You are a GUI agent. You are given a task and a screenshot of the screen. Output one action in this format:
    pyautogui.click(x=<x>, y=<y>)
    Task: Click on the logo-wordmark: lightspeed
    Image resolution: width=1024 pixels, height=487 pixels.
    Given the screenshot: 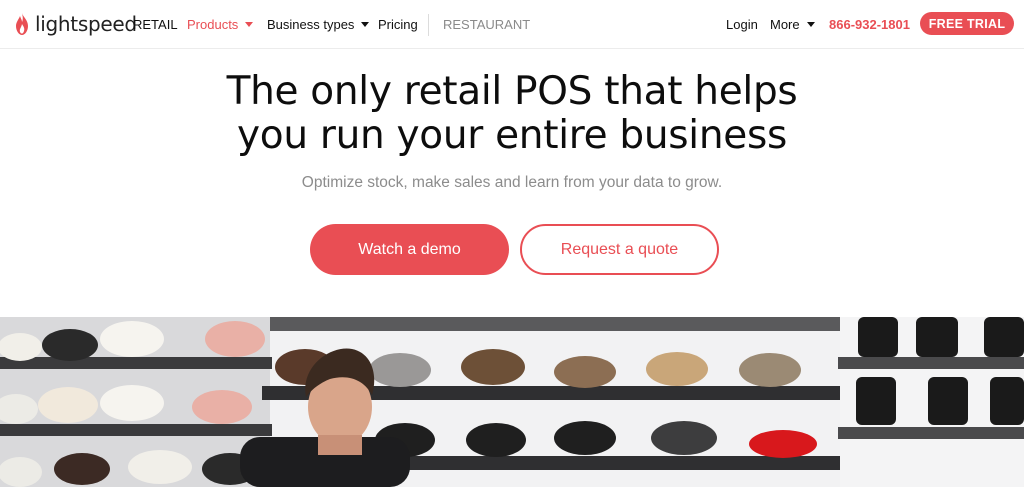 What is the action you would take?
    pyautogui.click(x=86, y=24)
    